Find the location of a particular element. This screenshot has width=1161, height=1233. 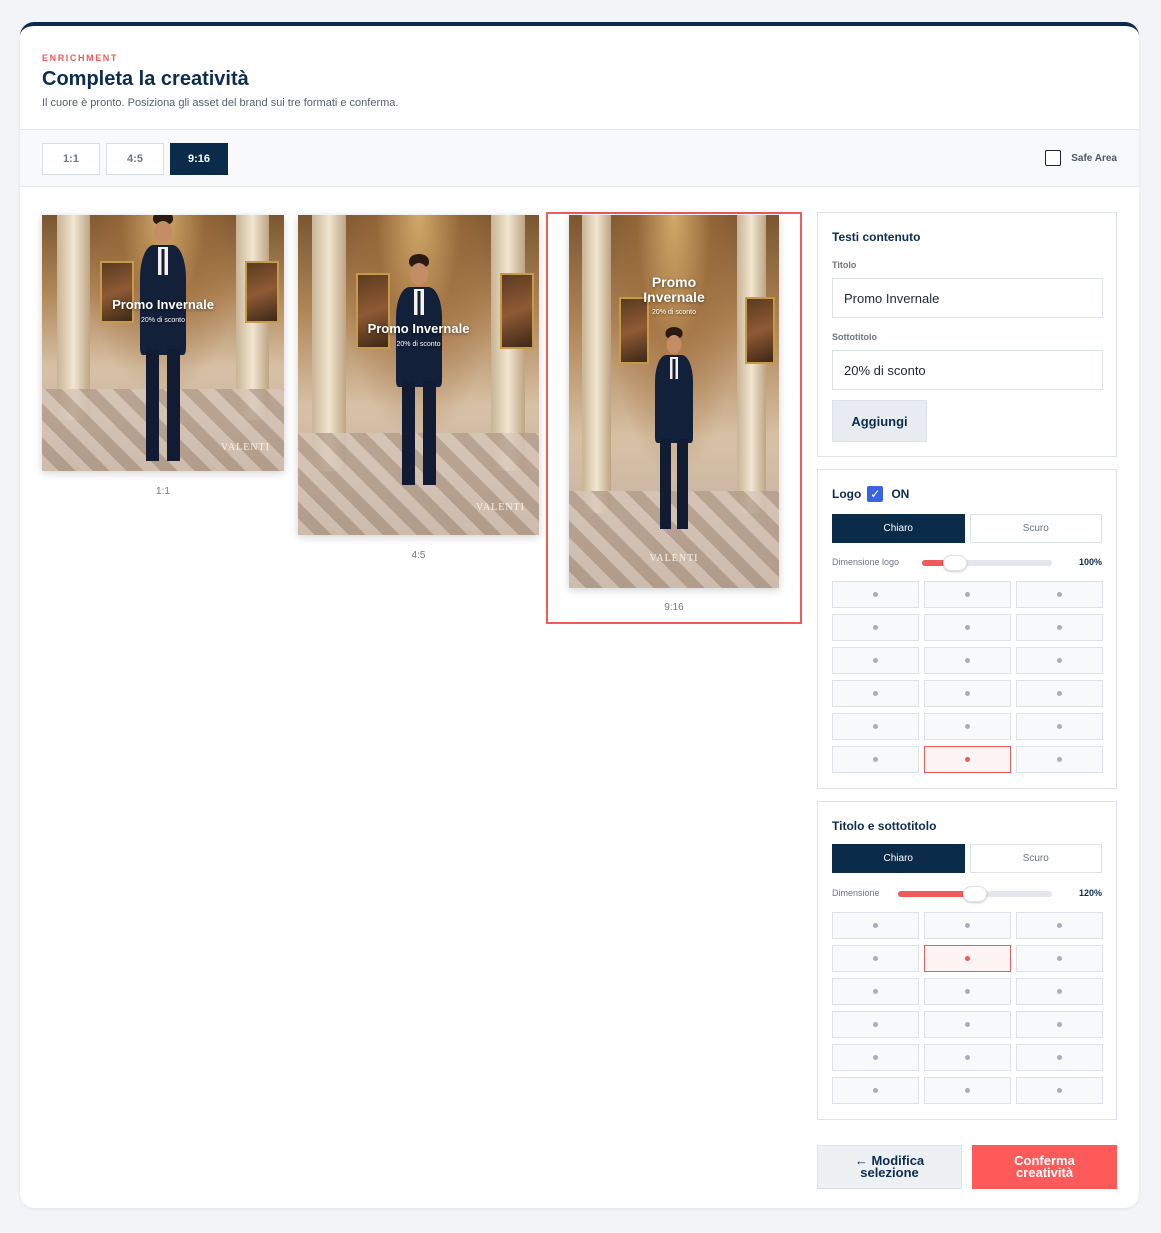

eyebrow: ENRICHMENT is located at coordinates (80, 58).